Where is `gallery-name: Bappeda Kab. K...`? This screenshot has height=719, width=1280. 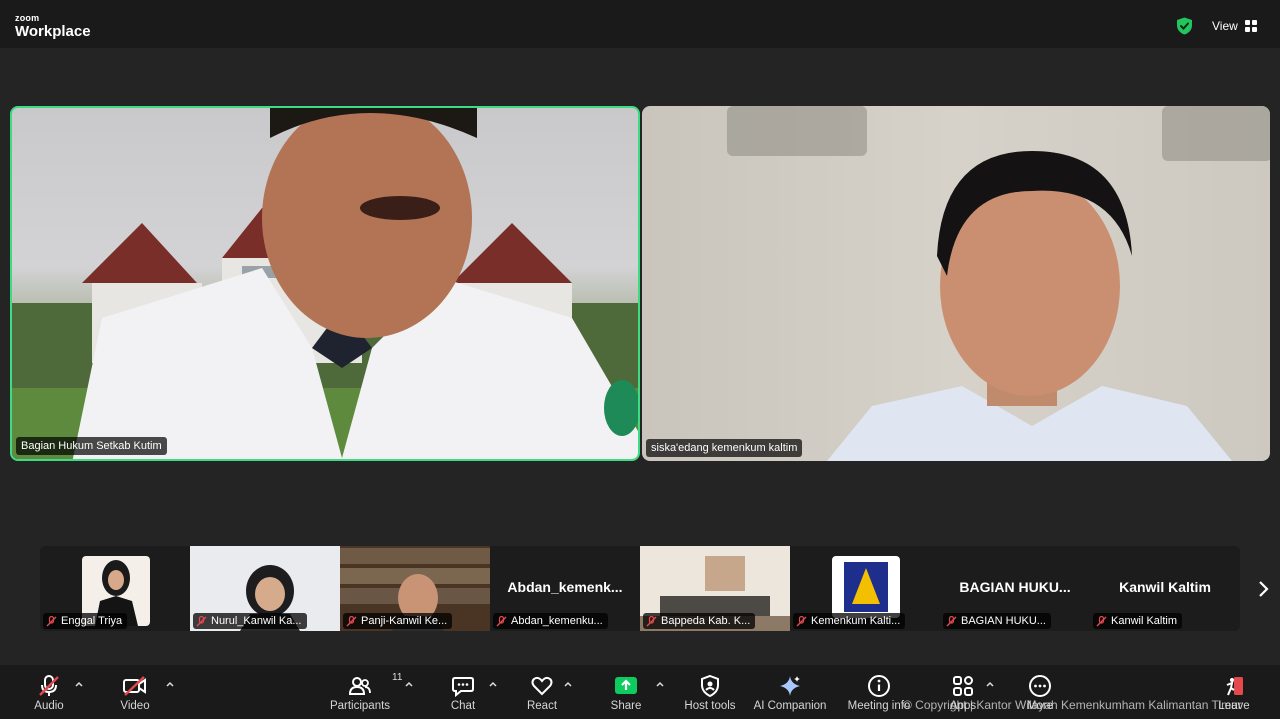 gallery-name: Bappeda Kab. K... is located at coordinates (706, 621).